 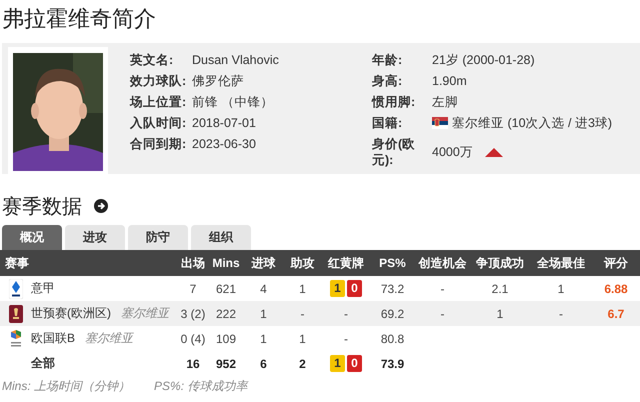 What do you see at coordinates (79, 19) in the screenshot?
I see `page-title: 弗拉霍维奇简介` at bounding box center [79, 19].